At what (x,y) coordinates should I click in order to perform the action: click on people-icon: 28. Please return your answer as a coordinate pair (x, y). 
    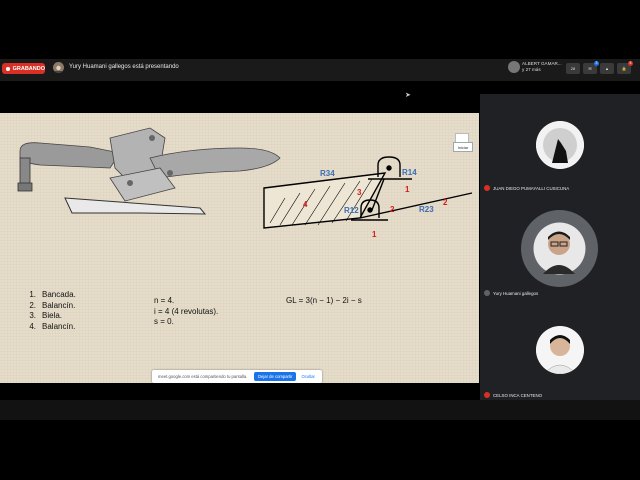
    Looking at the image, I should click on (573, 68).